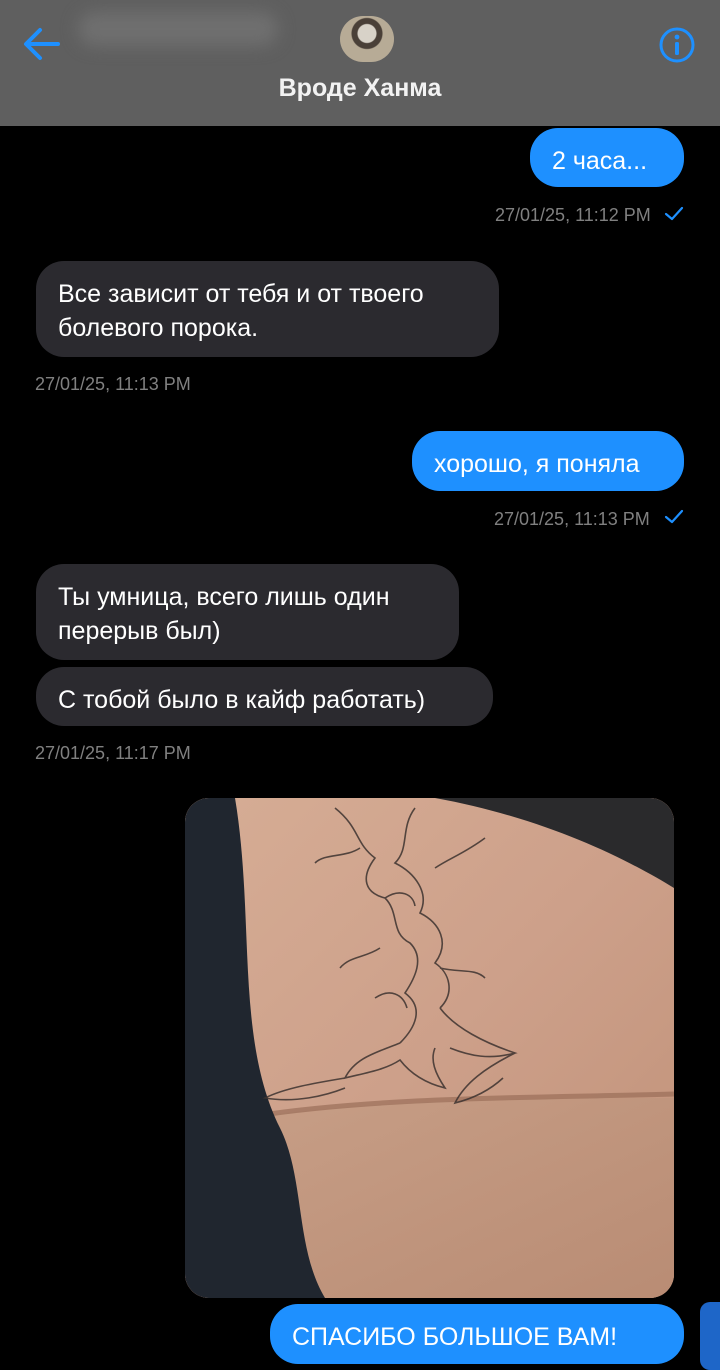 The width and height of the screenshot is (720, 1370). Describe the element at coordinates (178, 29) in the screenshot. I see `blurred-area` at that location.